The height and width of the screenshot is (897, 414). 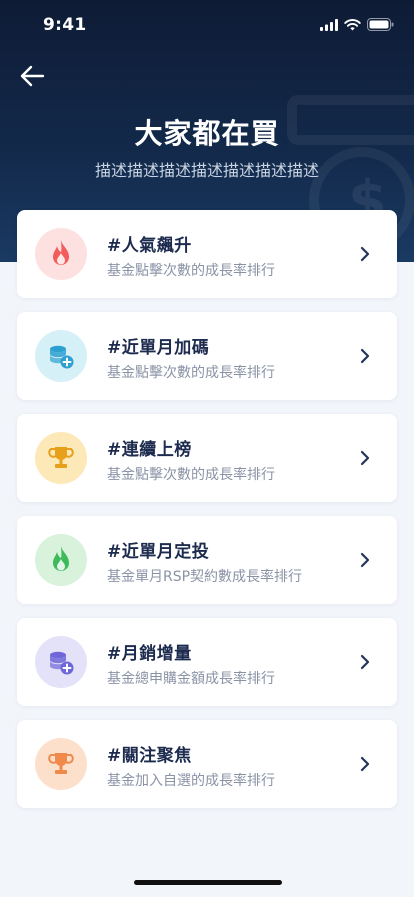 I want to click on battery-icon, so click(x=380, y=24).